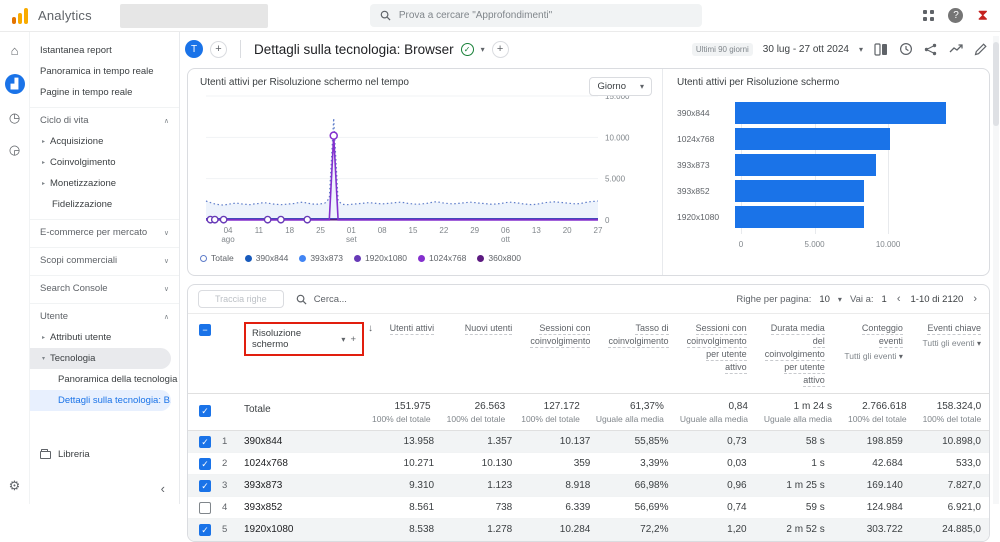  I want to click on sidebar-item-user-attributes: ▸Attributi utente, so click(104, 337).